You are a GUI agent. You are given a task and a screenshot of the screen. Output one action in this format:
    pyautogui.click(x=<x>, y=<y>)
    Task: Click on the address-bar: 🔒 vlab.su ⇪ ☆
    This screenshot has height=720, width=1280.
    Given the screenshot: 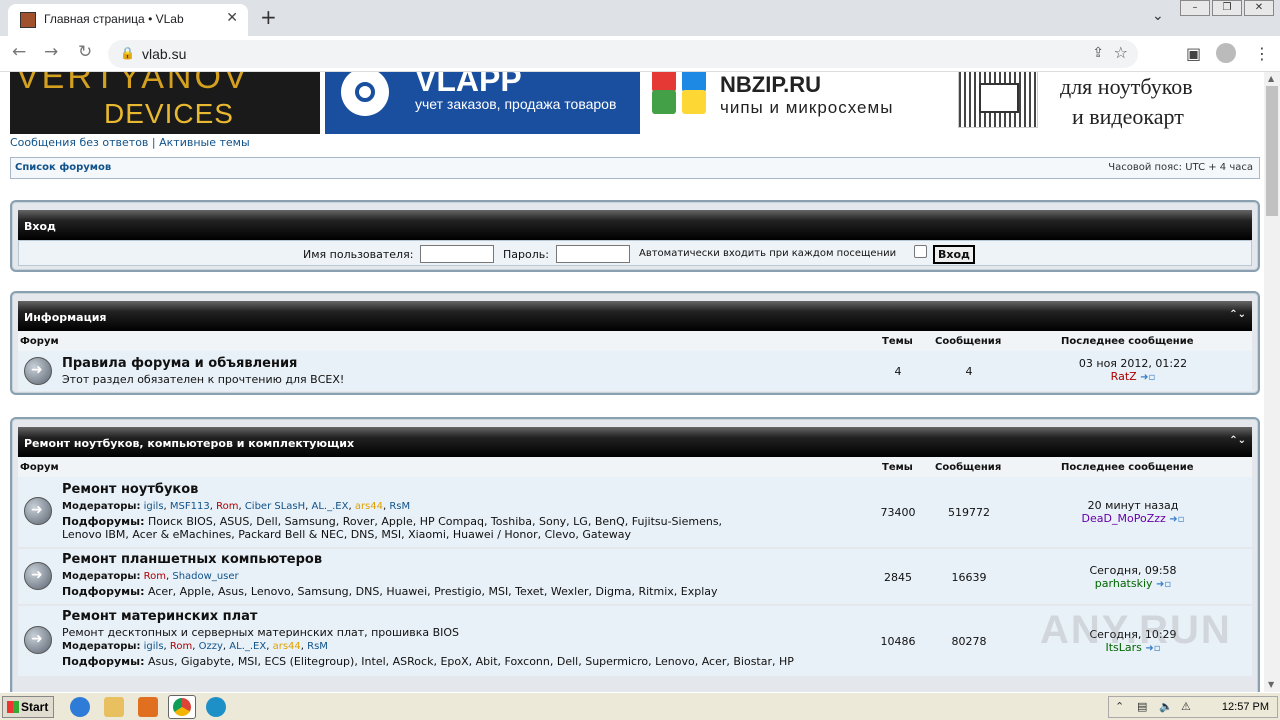 What is the action you would take?
    pyautogui.click(x=623, y=54)
    